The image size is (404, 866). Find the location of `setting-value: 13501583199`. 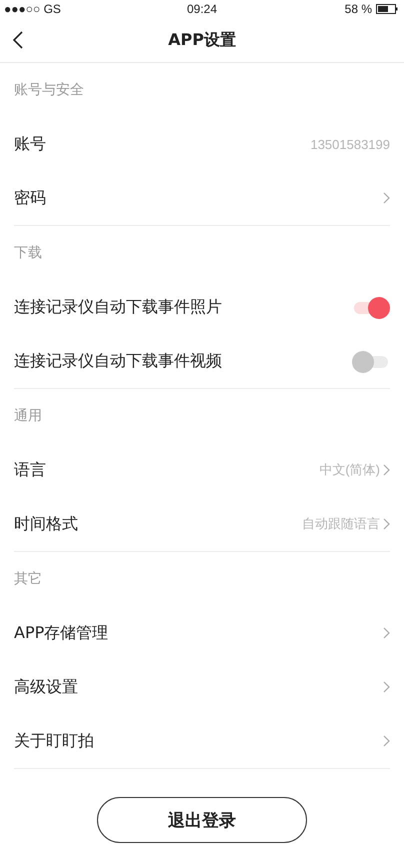

setting-value: 13501583199 is located at coordinates (350, 144).